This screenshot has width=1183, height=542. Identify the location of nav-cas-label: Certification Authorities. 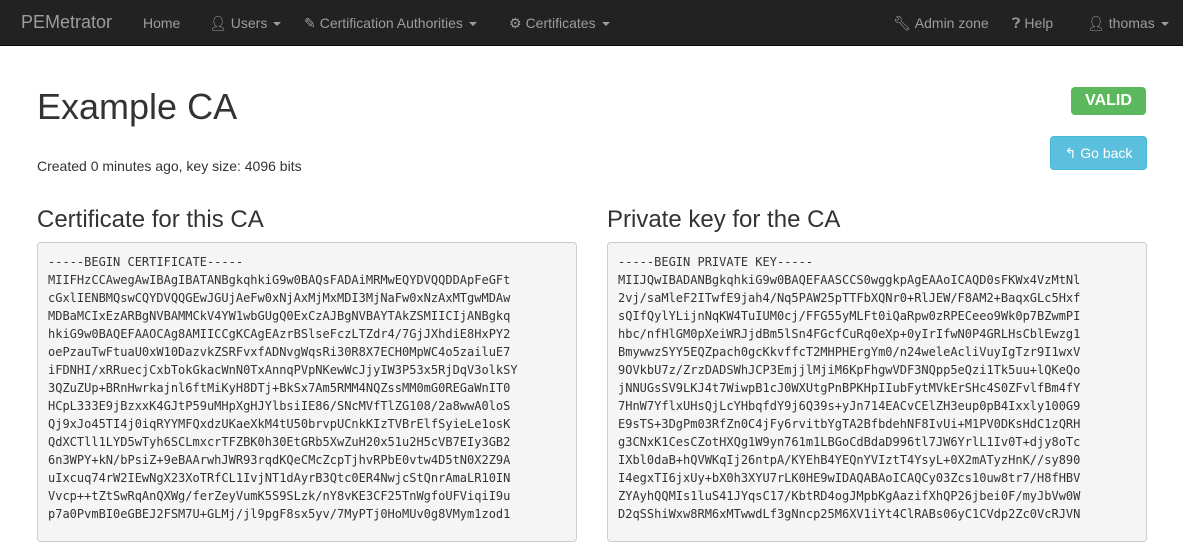
(391, 23).